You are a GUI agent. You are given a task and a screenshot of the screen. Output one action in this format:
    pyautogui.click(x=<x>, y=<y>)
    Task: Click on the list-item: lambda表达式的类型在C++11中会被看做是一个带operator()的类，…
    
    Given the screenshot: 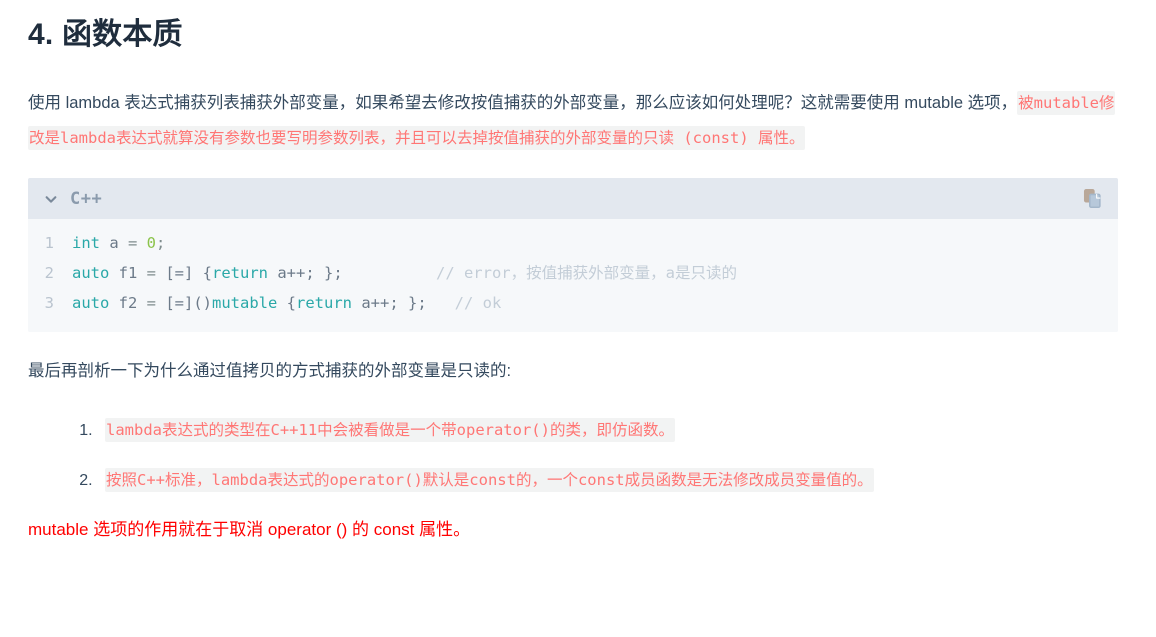 What is the action you would take?
    pyautogui.click(x=612, y=430)
    